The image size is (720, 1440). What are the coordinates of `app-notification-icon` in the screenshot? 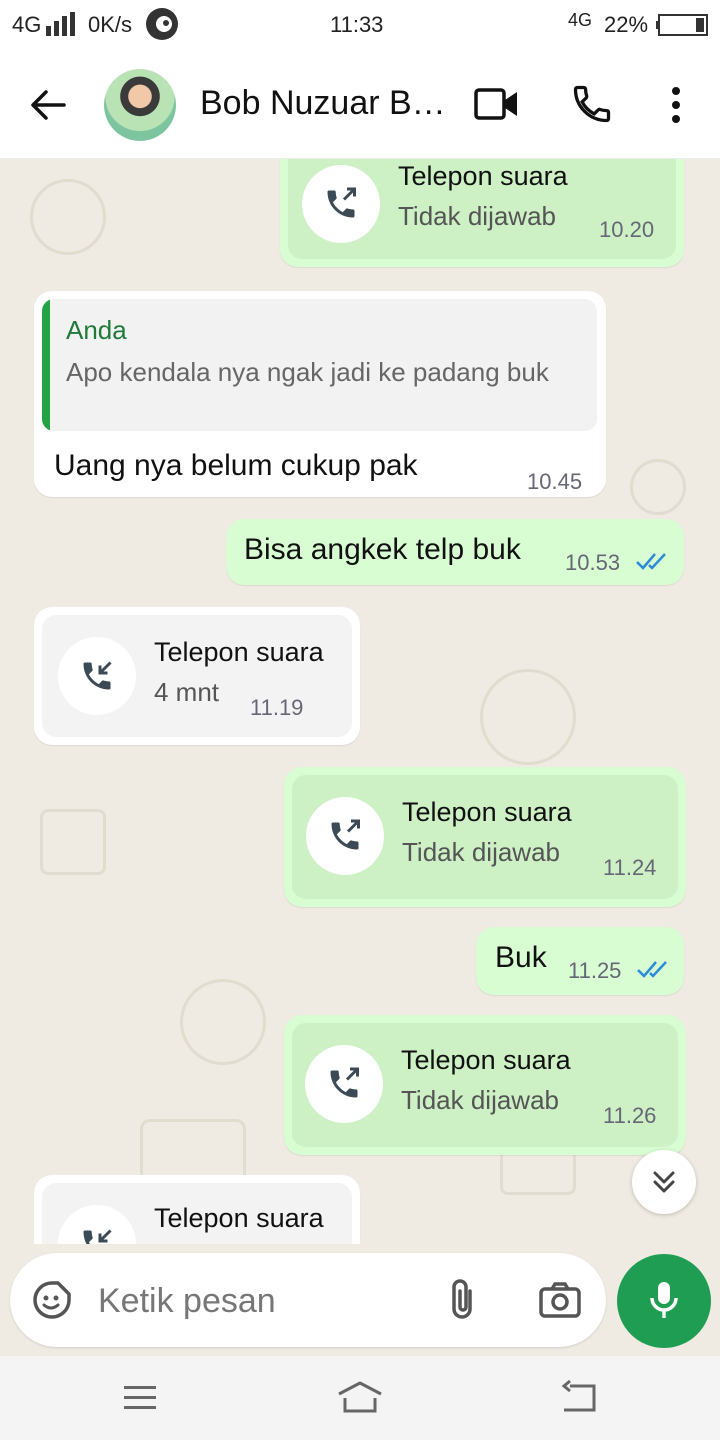 It's located at (162, 24).